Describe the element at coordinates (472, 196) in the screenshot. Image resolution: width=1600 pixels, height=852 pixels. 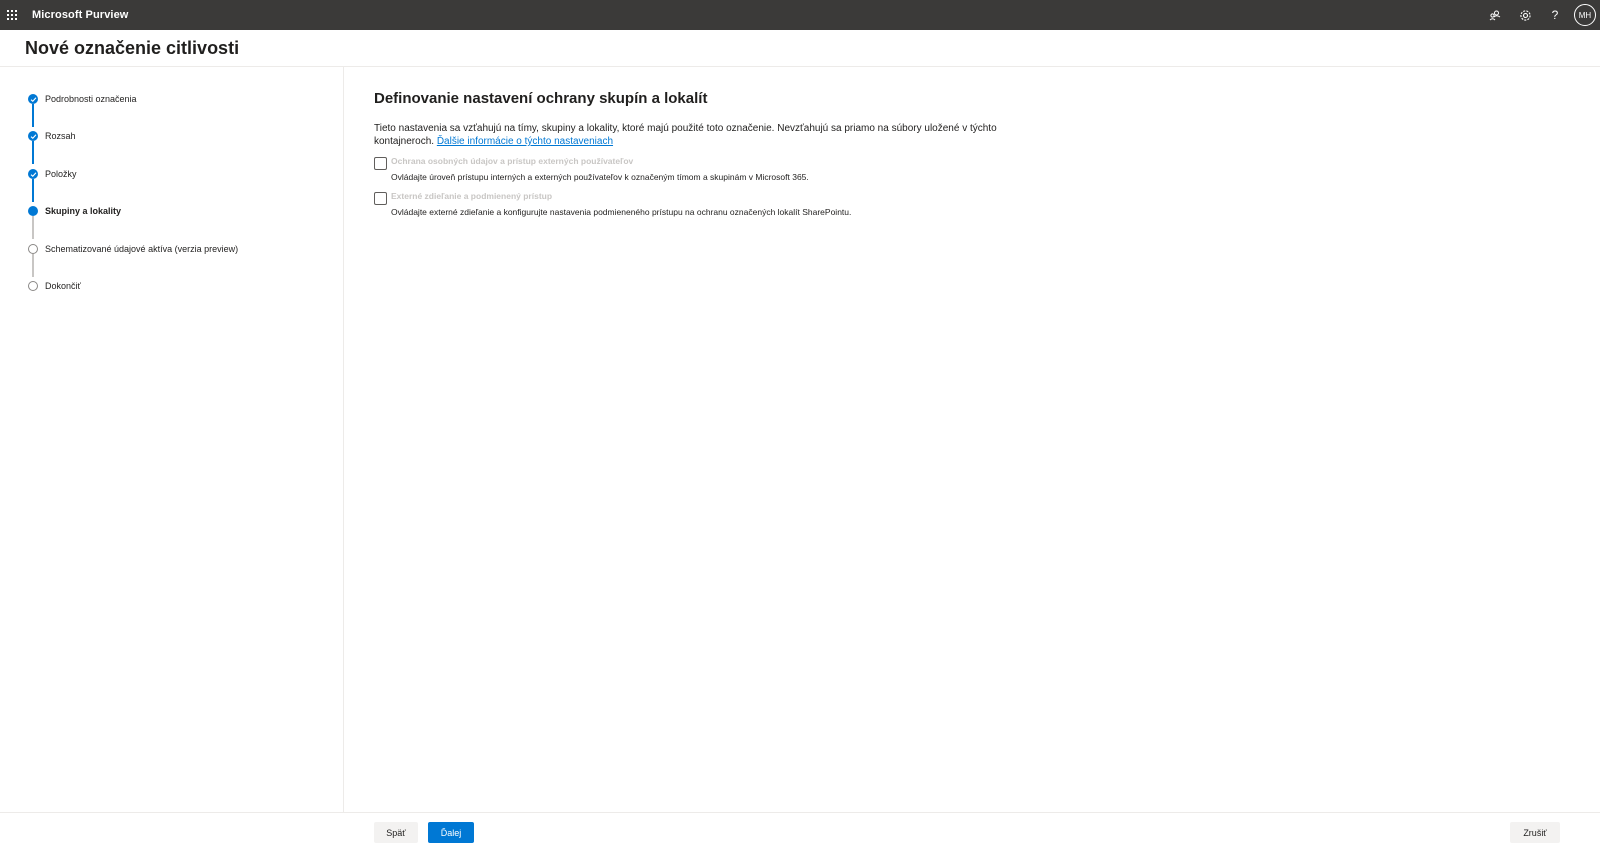
I see `option-title: Externé zdieľanie a podmienený prístup` at that location.